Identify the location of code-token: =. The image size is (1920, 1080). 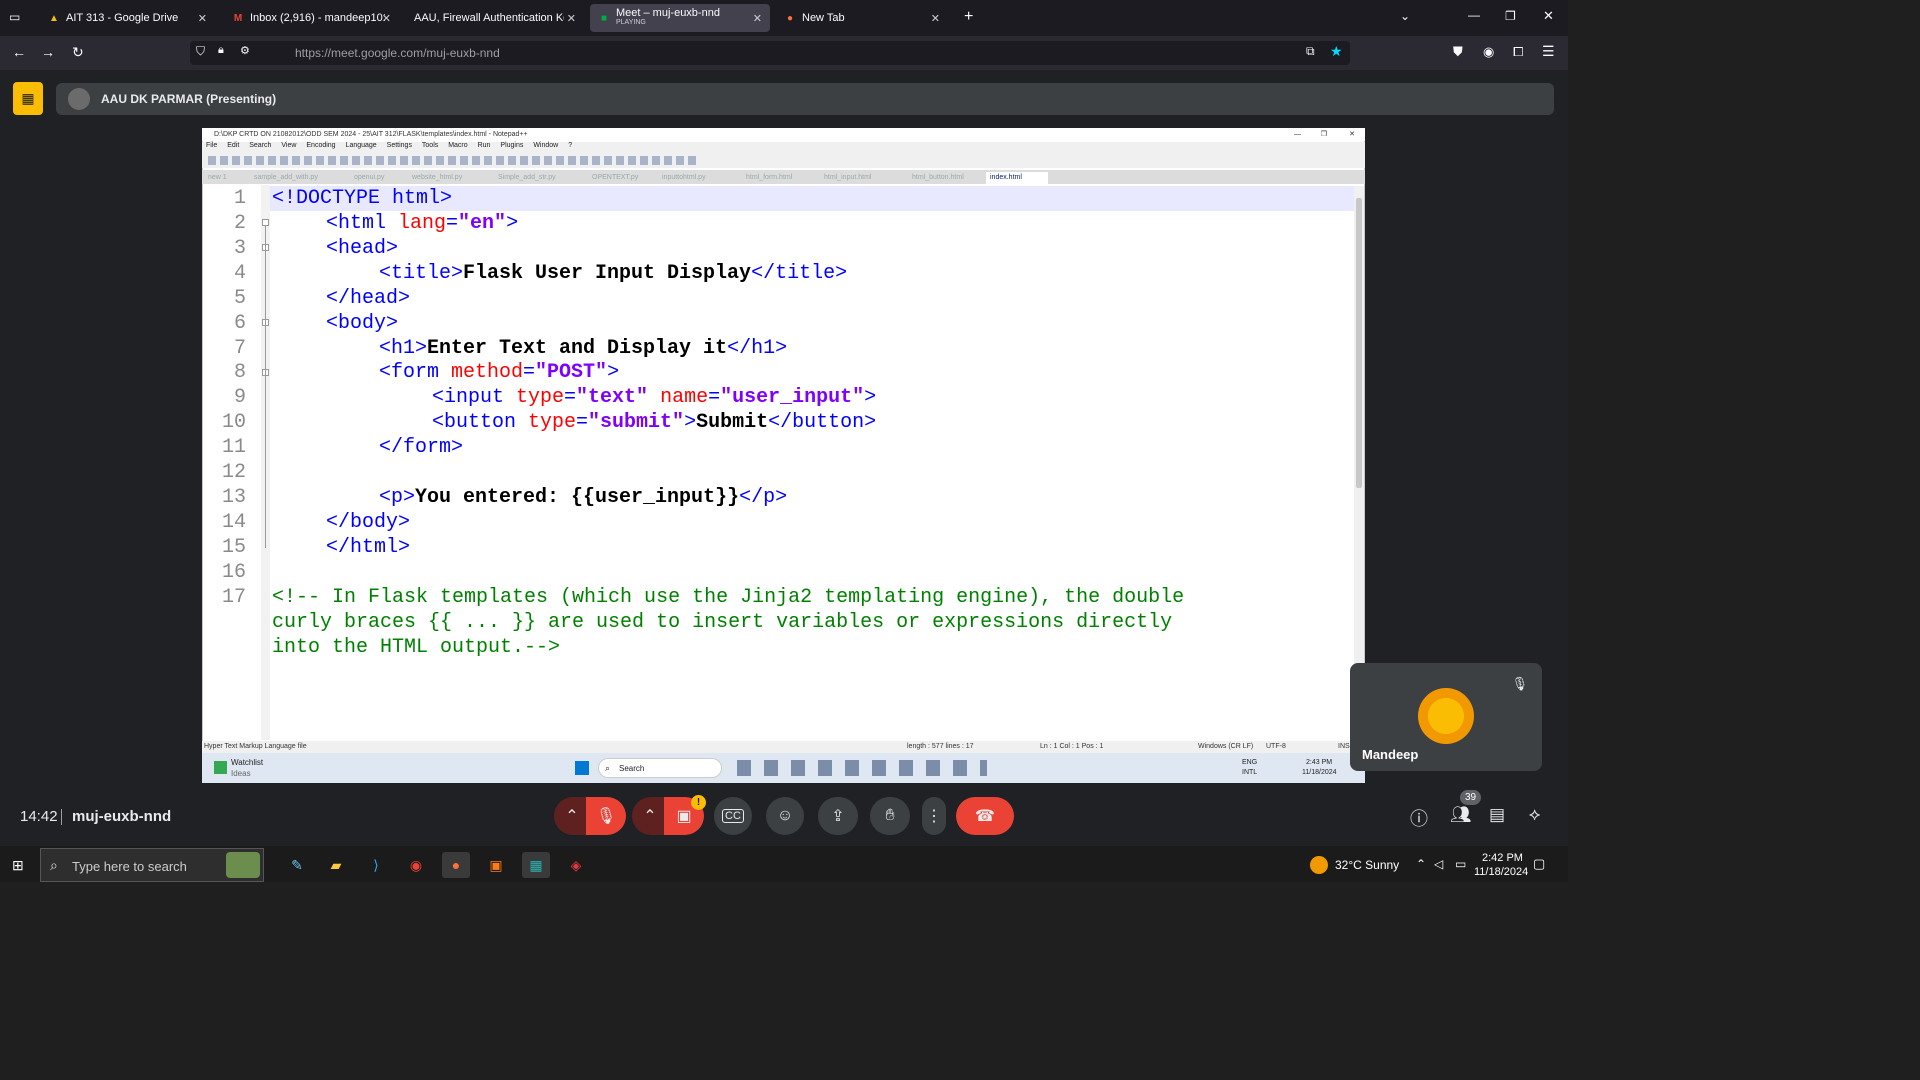
(582, 422).